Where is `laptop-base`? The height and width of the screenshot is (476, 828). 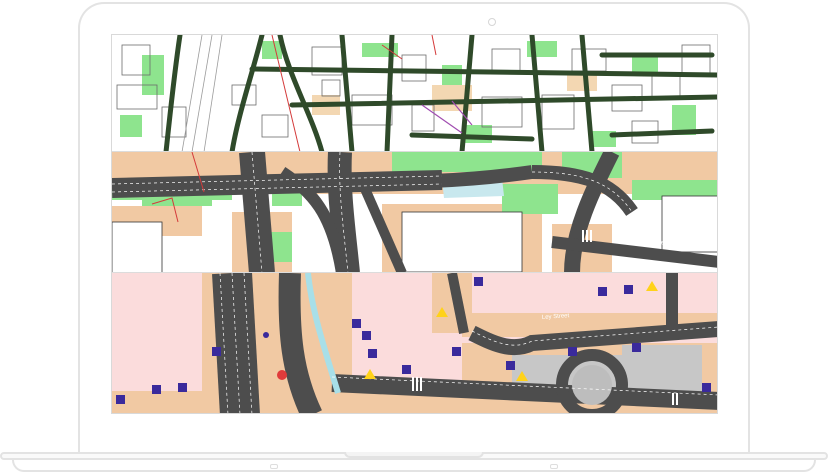
laptop-base is located at coordinates (414, 463).